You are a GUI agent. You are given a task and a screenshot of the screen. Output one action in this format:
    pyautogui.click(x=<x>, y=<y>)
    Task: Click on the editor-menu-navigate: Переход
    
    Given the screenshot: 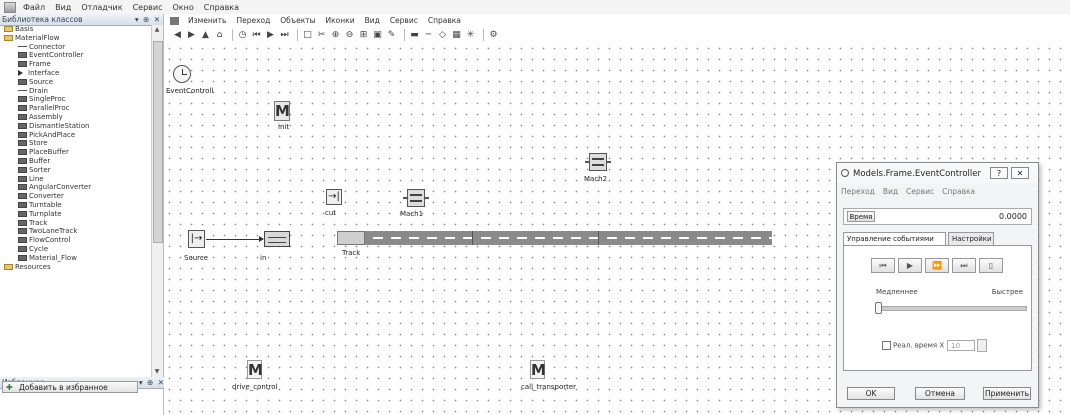 What is the action you would take?
    pyautogui.click(x=253, y=20)
    